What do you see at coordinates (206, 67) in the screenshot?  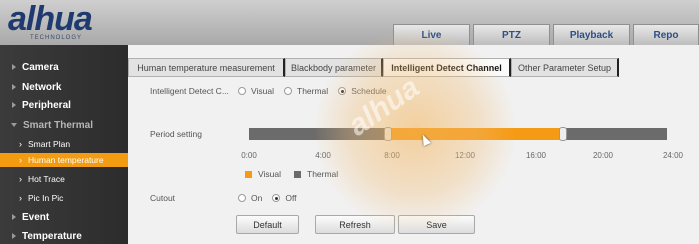 I see `tab-human-temperature-measurement: Human temperature measurement` at bounding box center [206, 67].